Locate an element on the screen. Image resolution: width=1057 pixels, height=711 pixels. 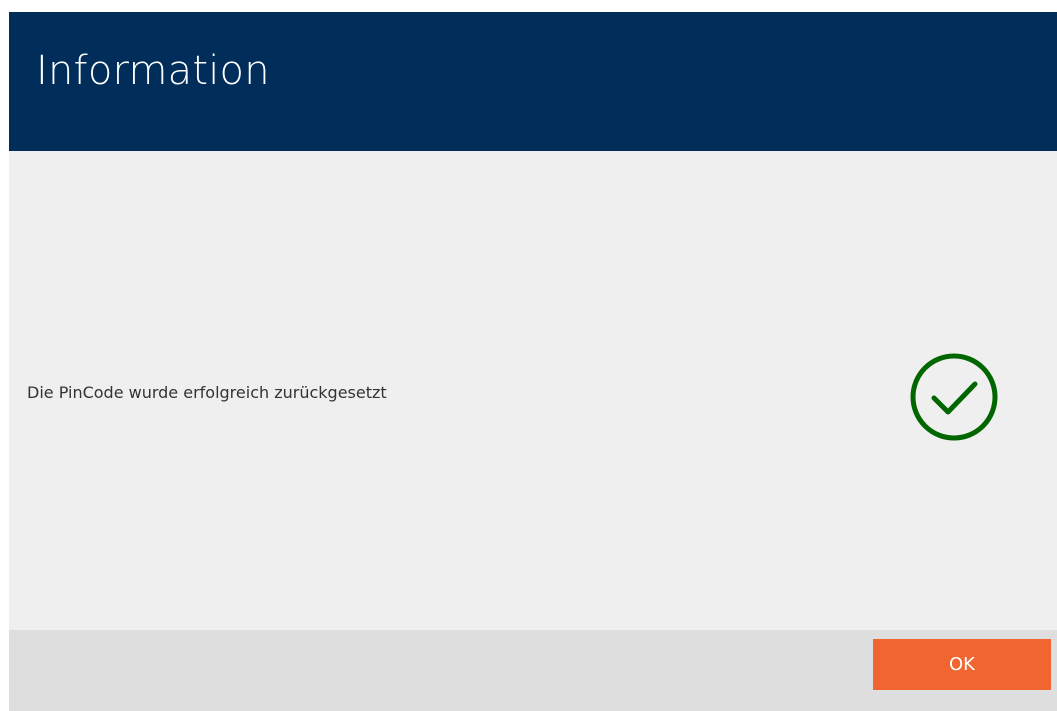
check-circle-icon is located at coordinates (954, 397).